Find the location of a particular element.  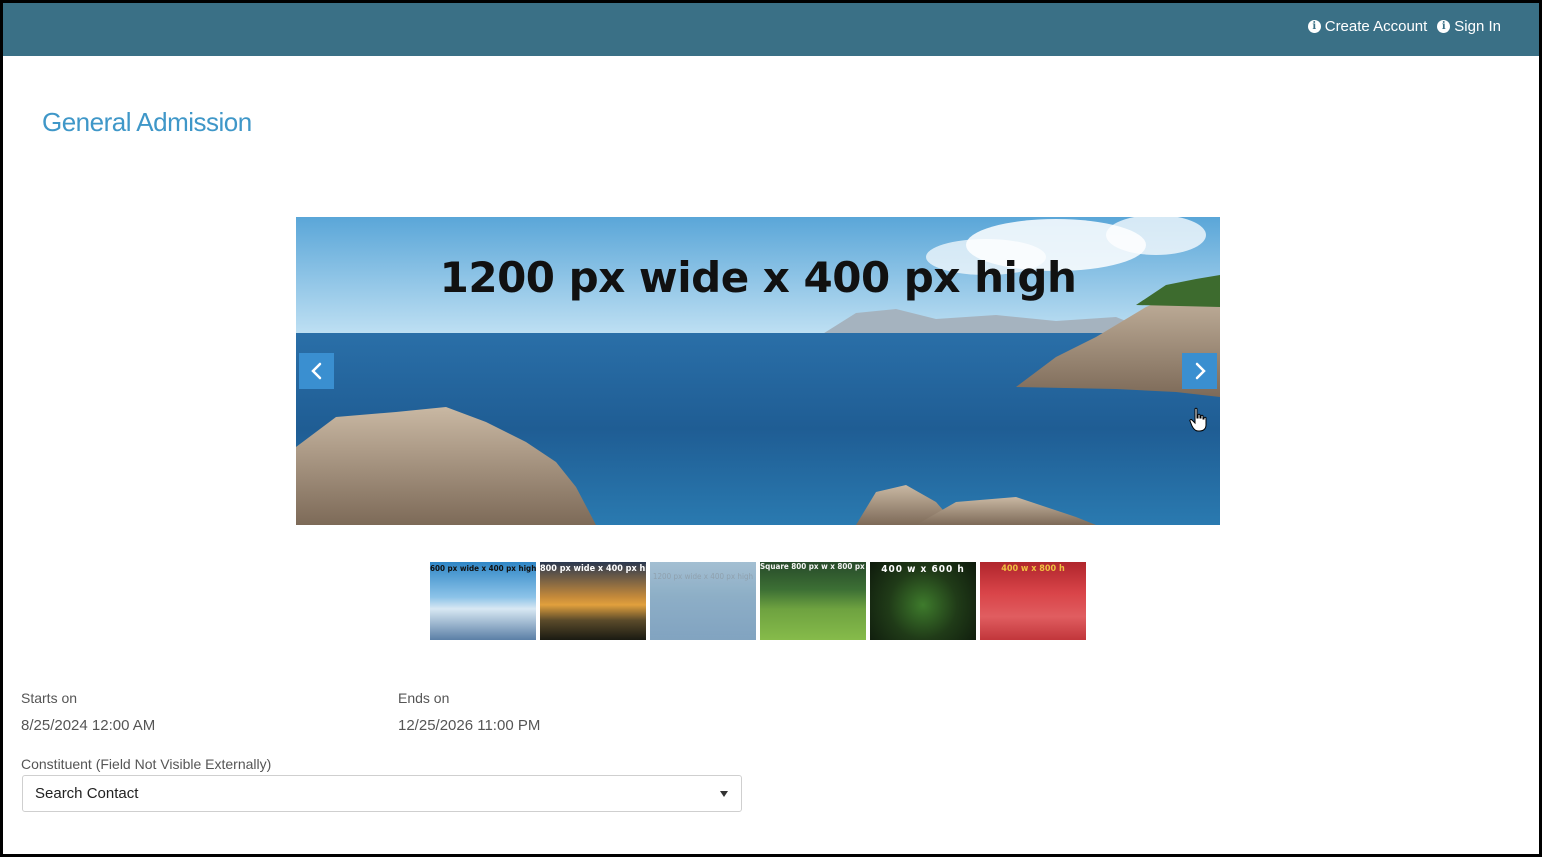

constituent-select: Search Contact is located at coordinates (382, 793).